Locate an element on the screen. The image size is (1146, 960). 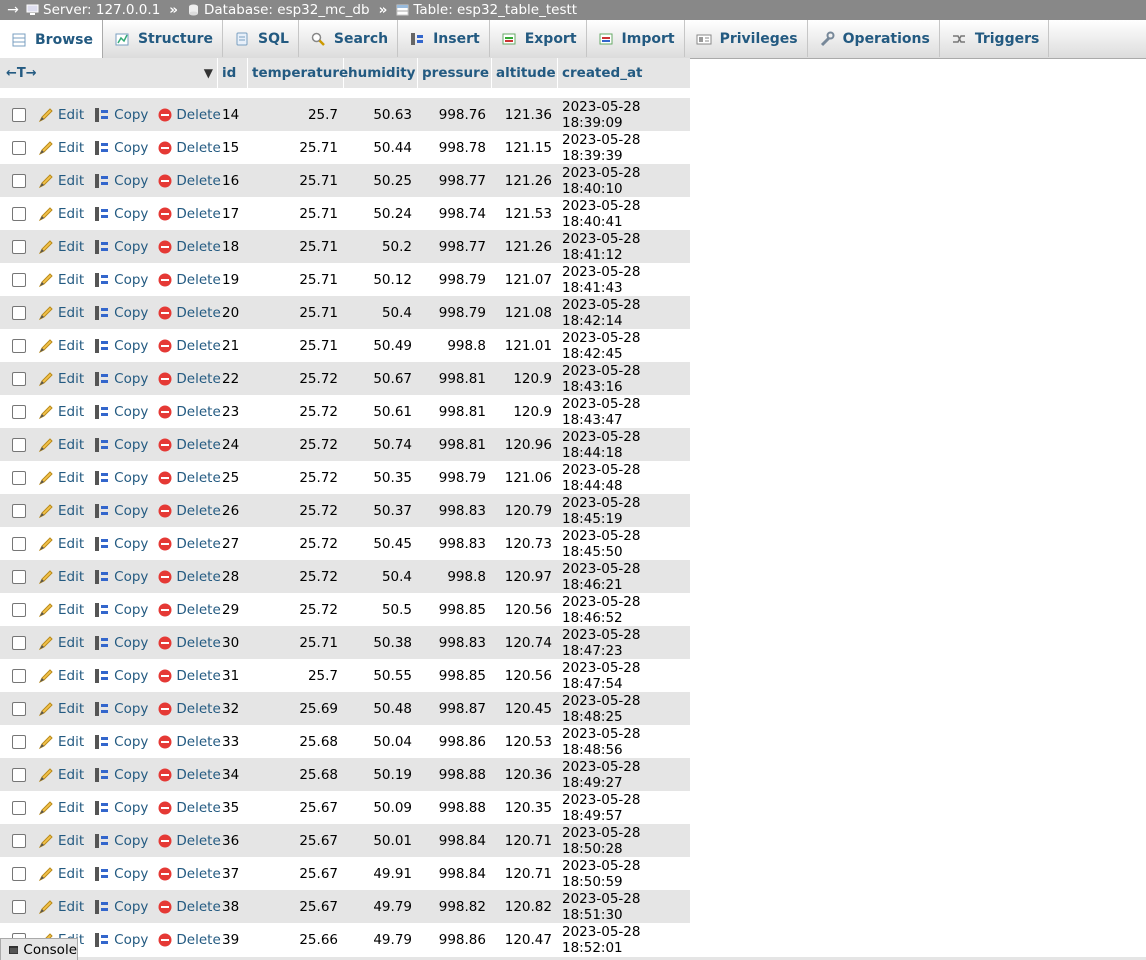
tab-sql: SQL is located at coordinates (261, 38).